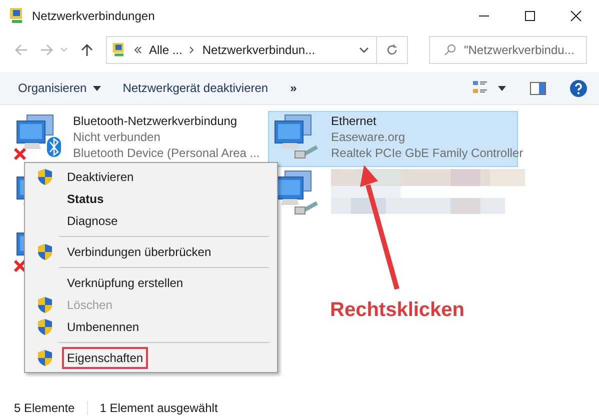 Image resolution: width=599 pixels, height=420 pixels. I want to click on connection-name: Ethernet, so click(354, 121).